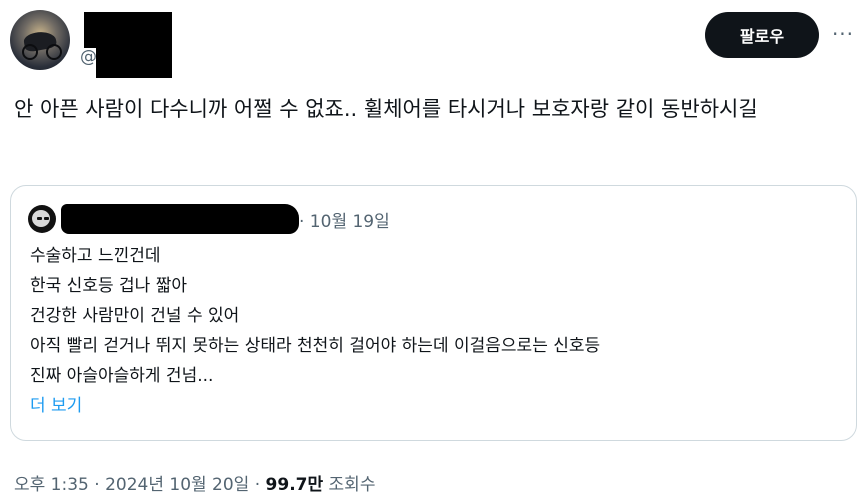 The image size is (868, 503). Describe the element at coordinates (843, 34) in the screenshot. I see `more-options-icon: ···` at that location.